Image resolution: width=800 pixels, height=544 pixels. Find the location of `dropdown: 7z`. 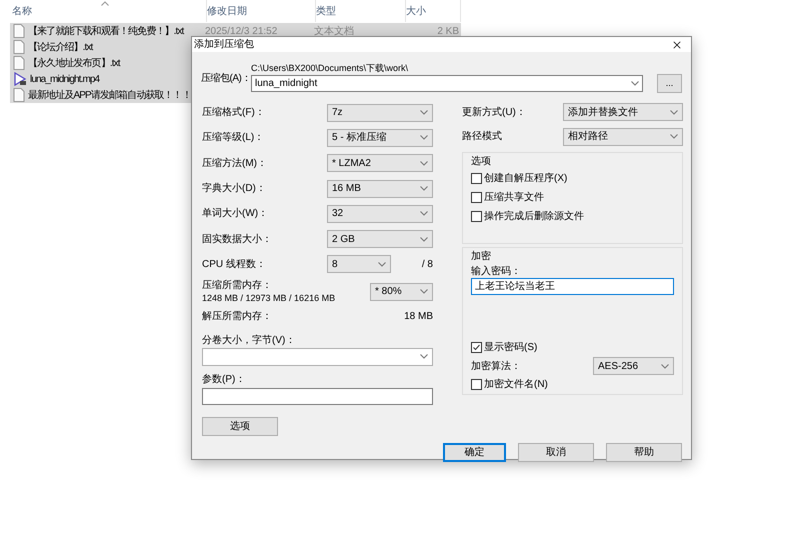

dropdown: 7z is located at coordinates (380, 113).